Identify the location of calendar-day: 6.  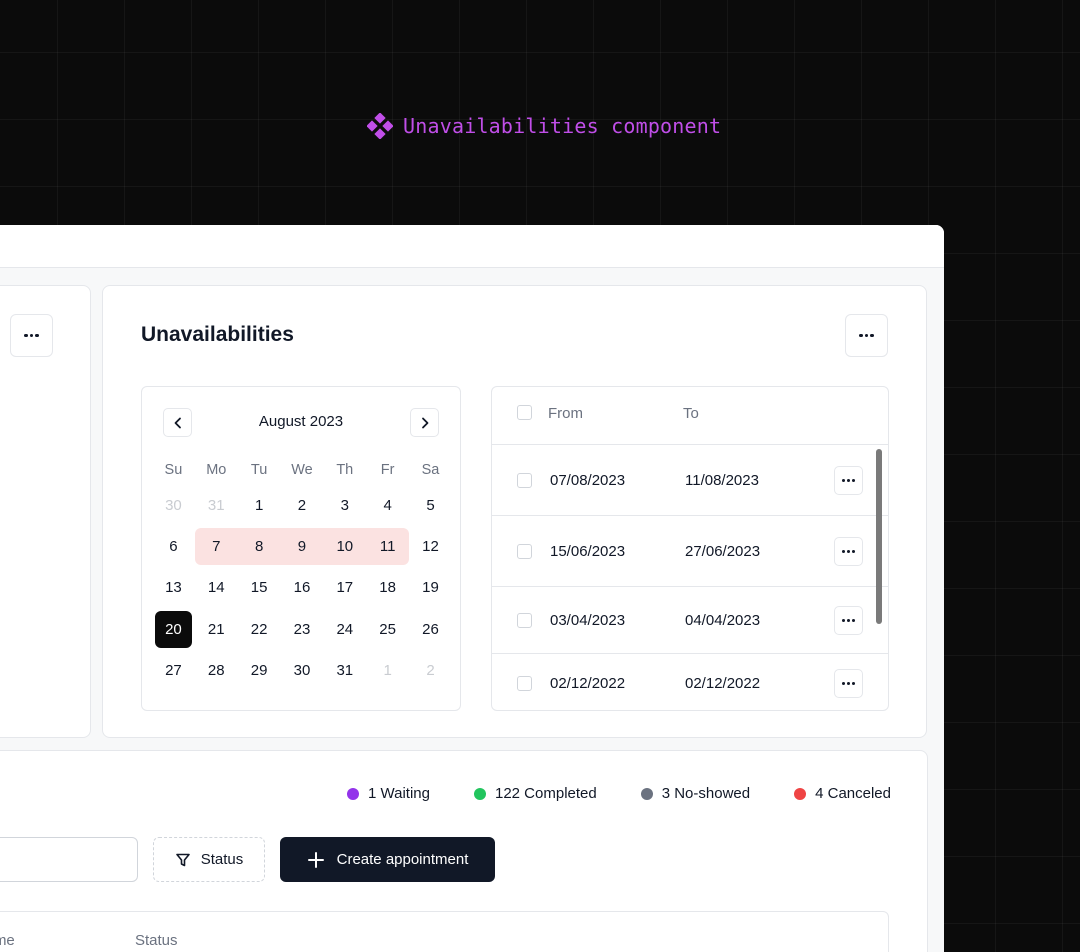
(173, 546).